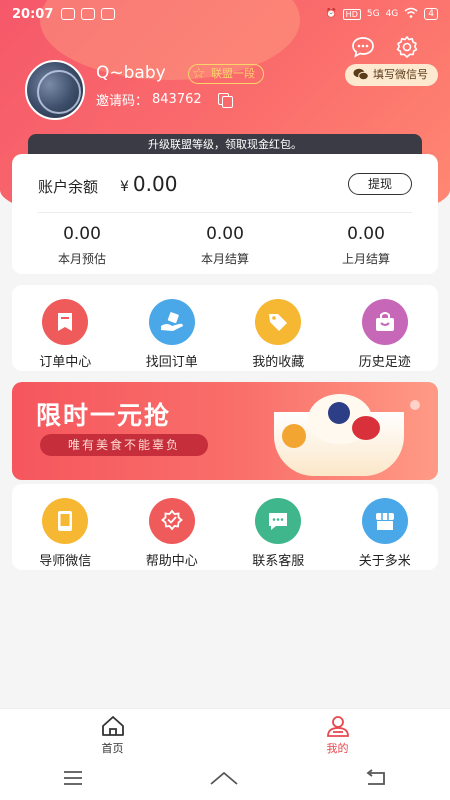 Image resolution: width=450 pixels, height=800 pixels. I want to click on username: Q~baby, so click(131, 73).